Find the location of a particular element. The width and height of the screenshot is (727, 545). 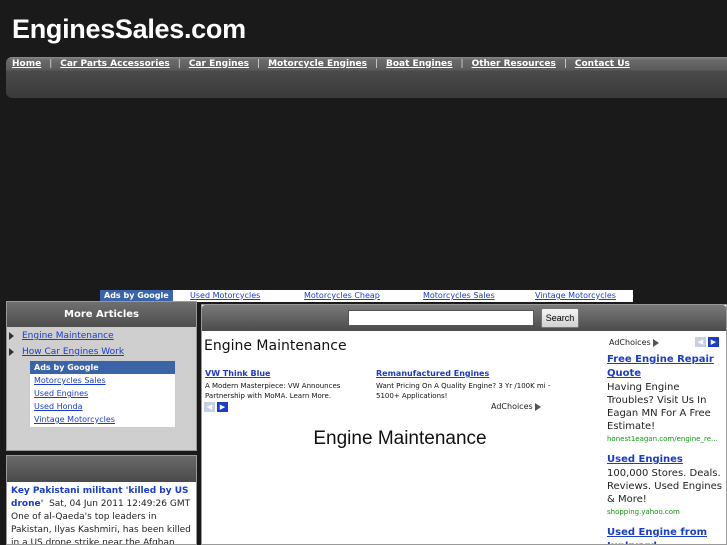

sidebar-heading: More Articles is located at coordinates (101, 314).